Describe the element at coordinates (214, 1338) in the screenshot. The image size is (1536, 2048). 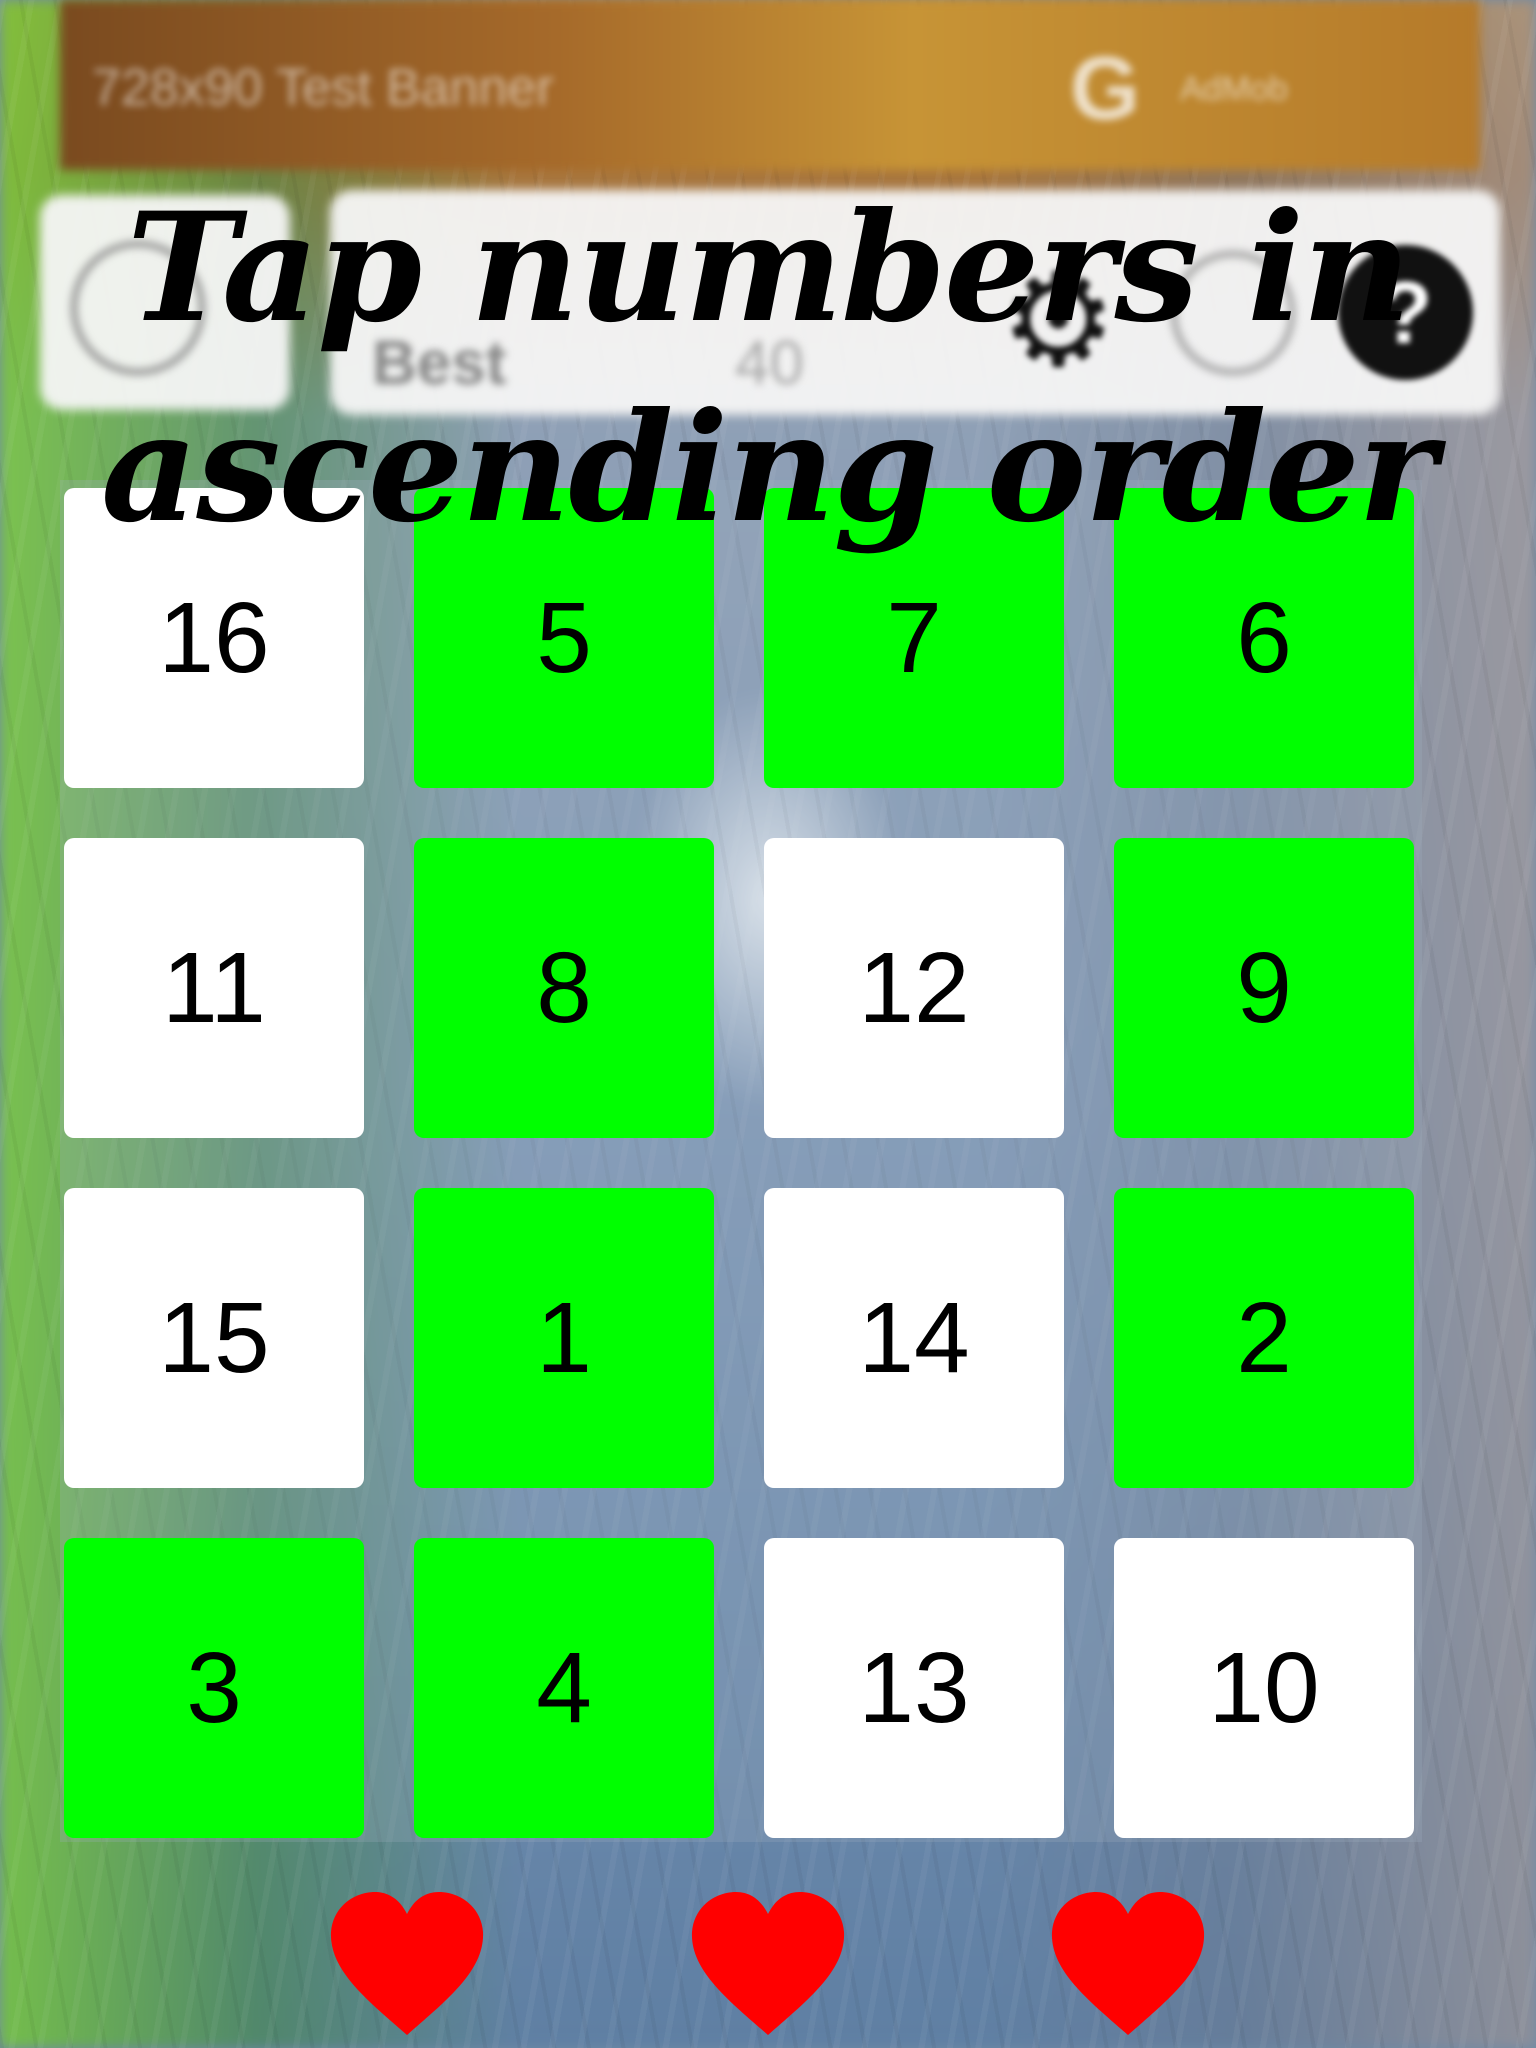
I see `number-tile: 15` at that location.